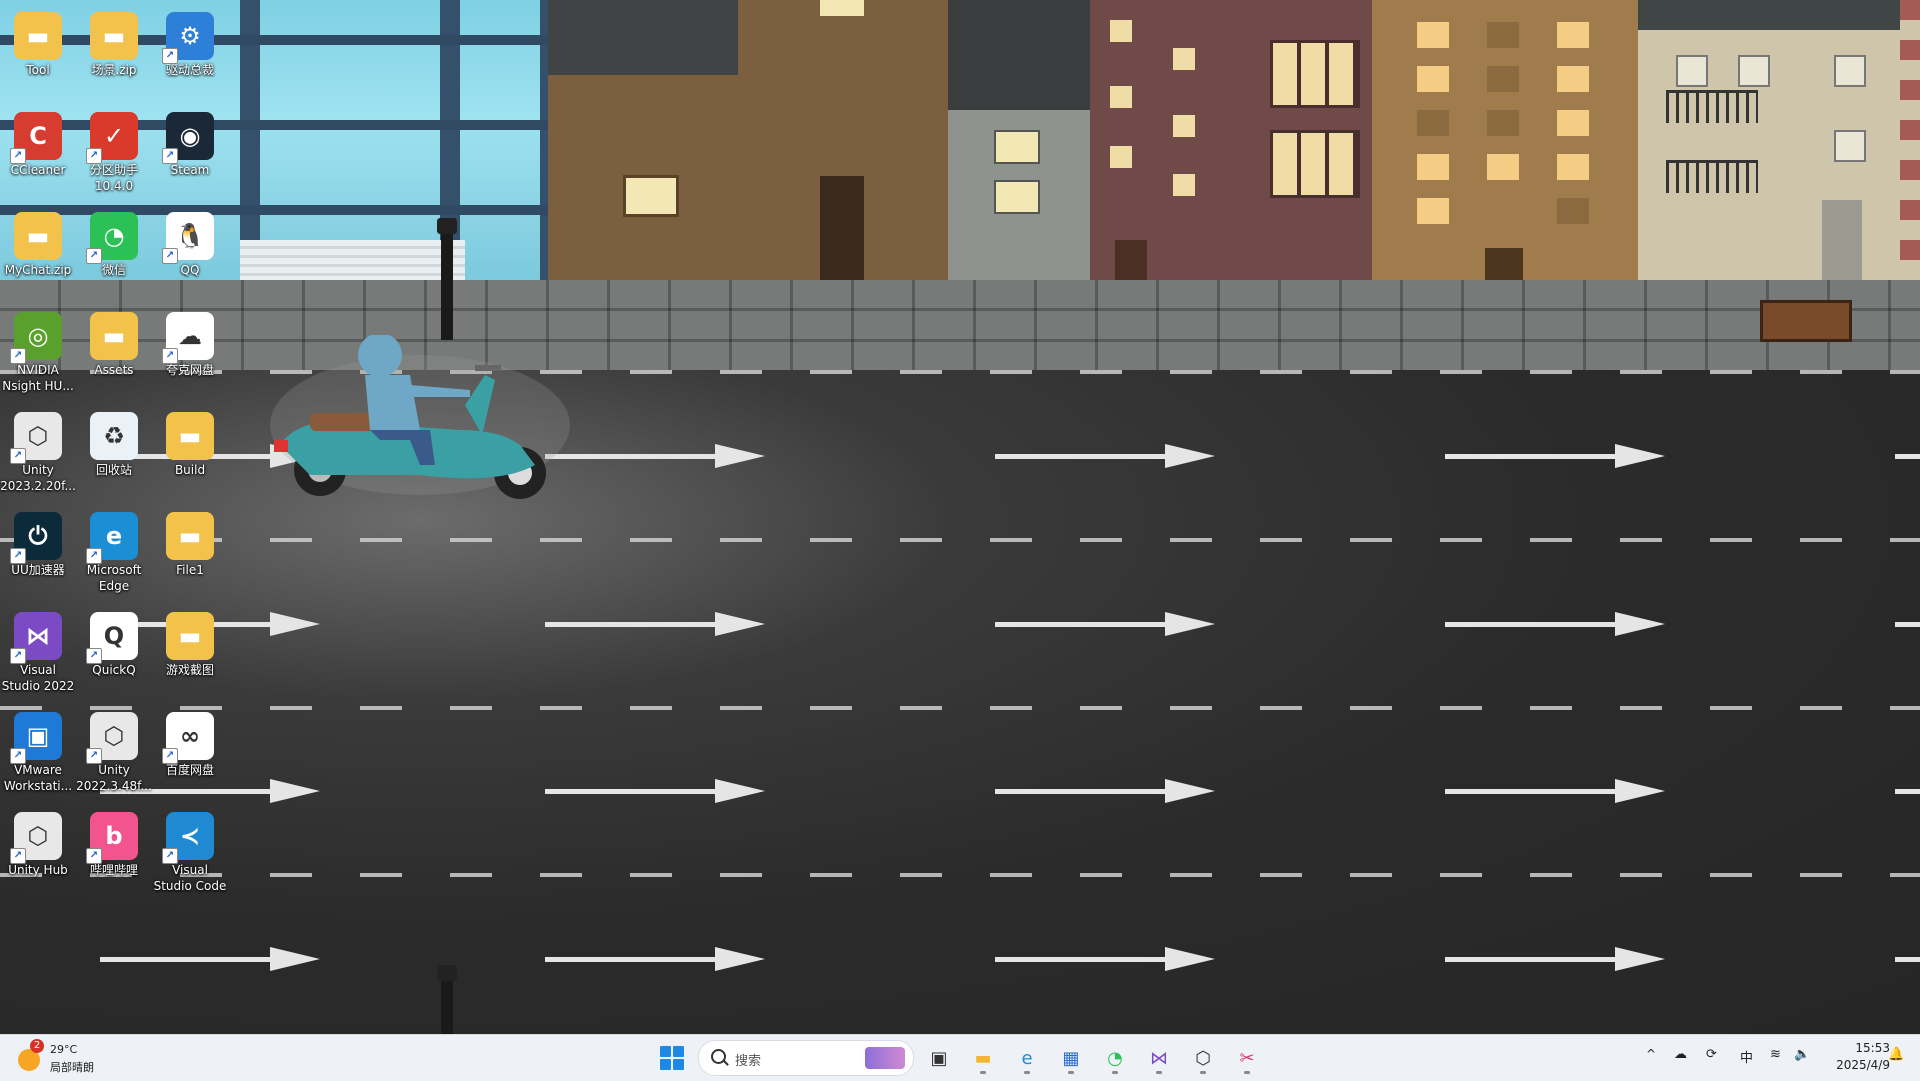 Image resolution: width=1920 pixels, height=1081 pixels. What do you see at coordinates (114, 243) in the screenshot?
I see `desktop-icon-wechat: ◔ ↗ 微信` at bounding box center [114, 243].